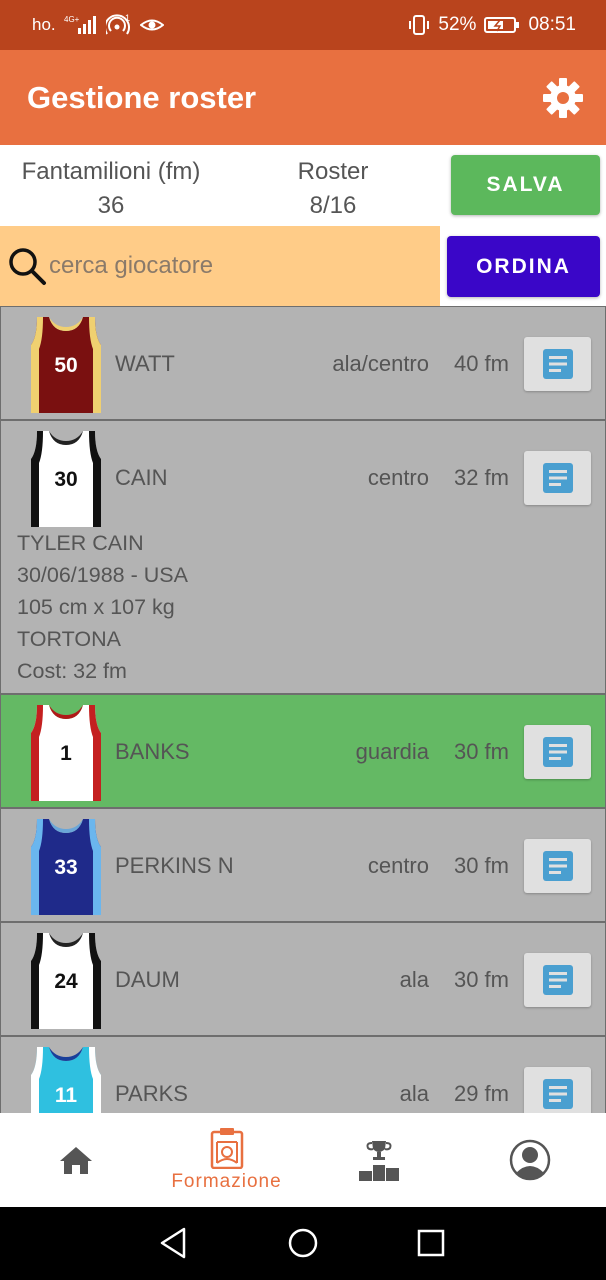 This screenshot has width=606, height=1280. Describe the element at coordinates (303, 751) in the screenshot. I see `player-row: 1 BANKS guardia 30 fm` at that location.